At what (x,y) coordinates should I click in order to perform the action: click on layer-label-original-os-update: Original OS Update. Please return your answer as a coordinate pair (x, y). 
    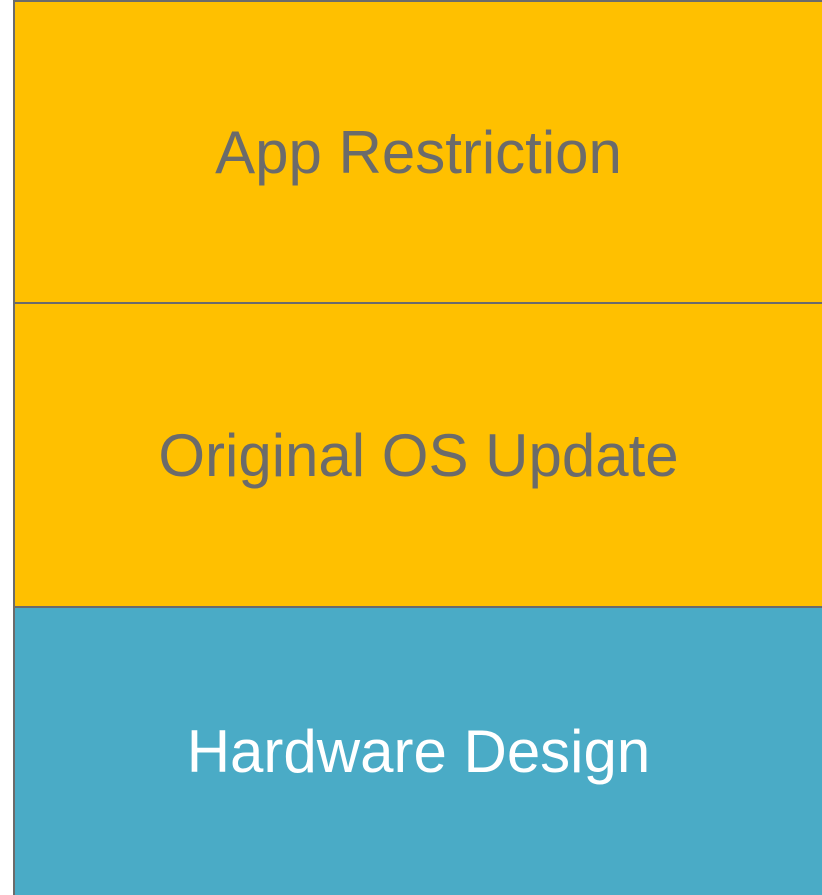
    Looking at the image, I should click on (418, 455).